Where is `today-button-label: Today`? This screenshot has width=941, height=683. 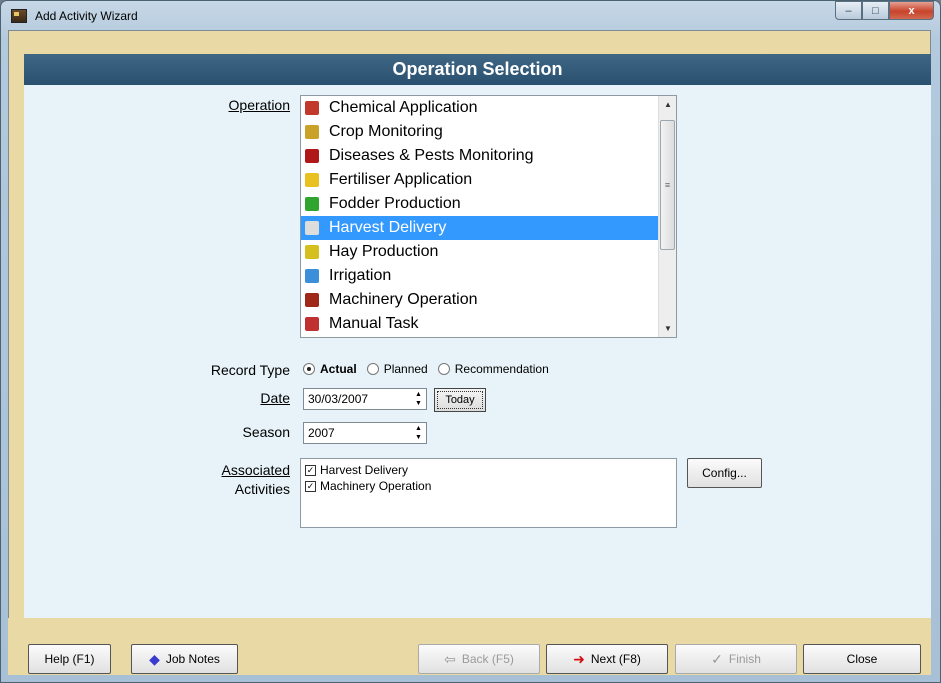 today-button-label: Today is located at coordinates (460, 400).